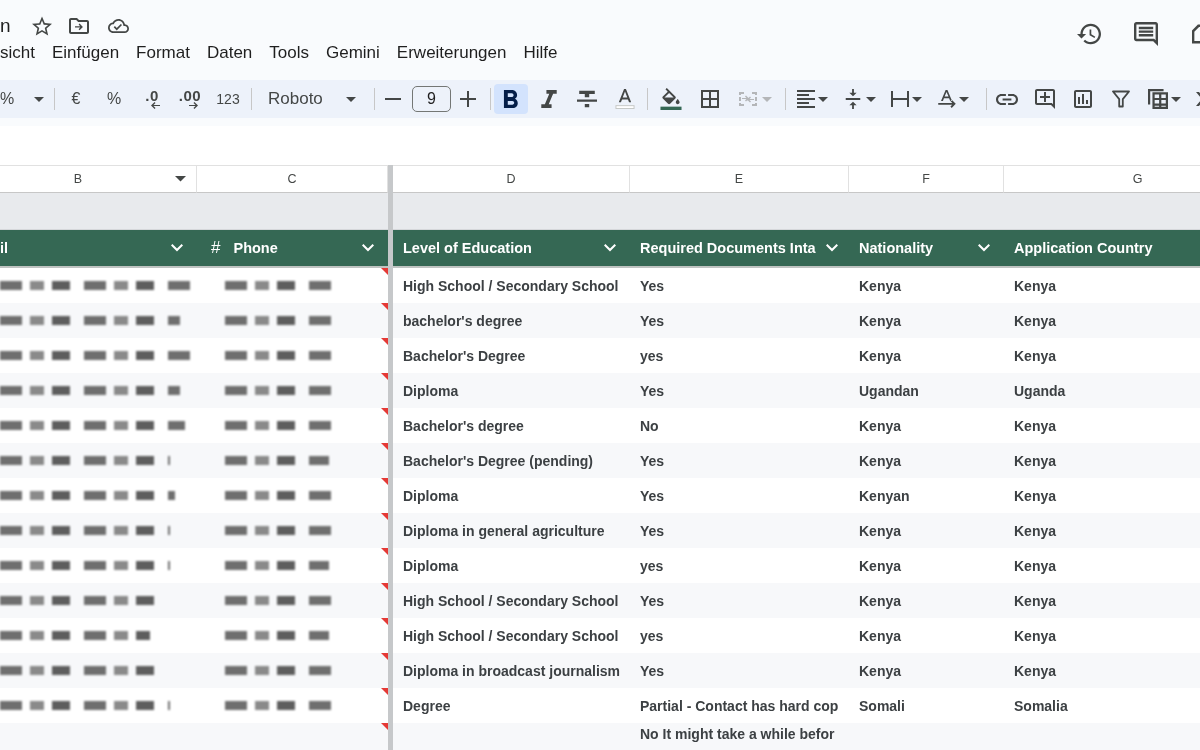  I want to click on table-cell: Uganda, so click(1040, 390).